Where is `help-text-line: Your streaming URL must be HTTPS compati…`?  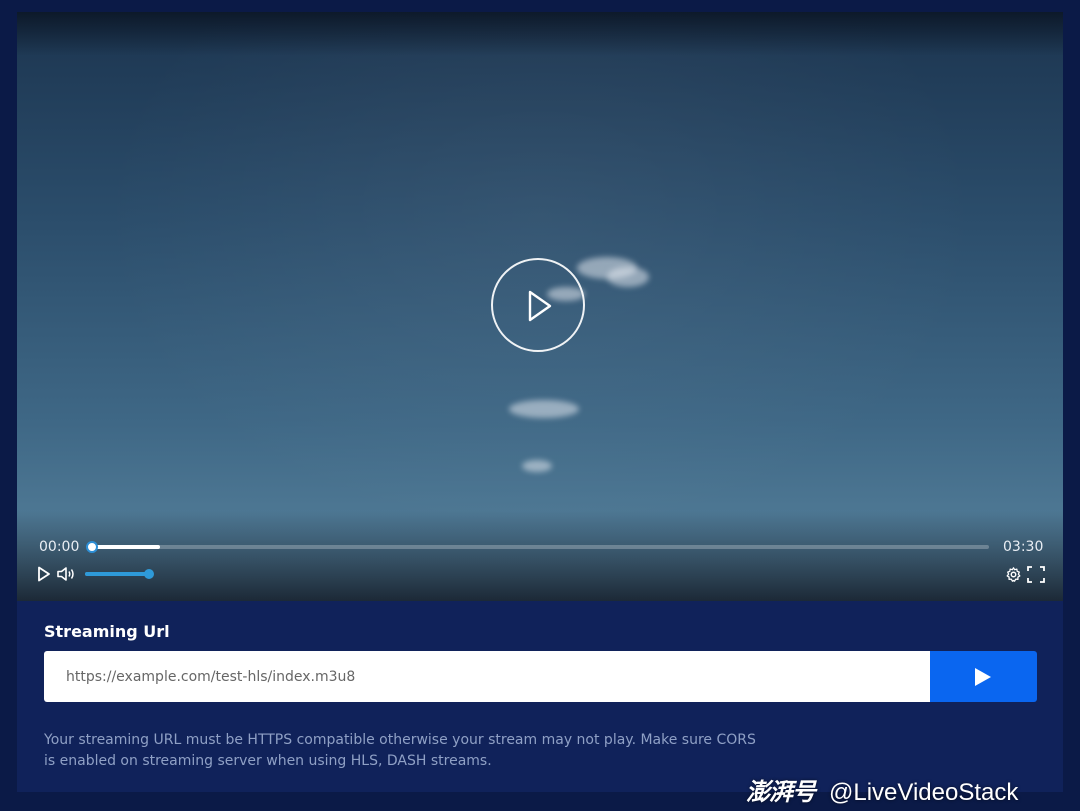
help-text-line: Your streaming URL must be HTTPS compati… is located at coordinates (400, 740).